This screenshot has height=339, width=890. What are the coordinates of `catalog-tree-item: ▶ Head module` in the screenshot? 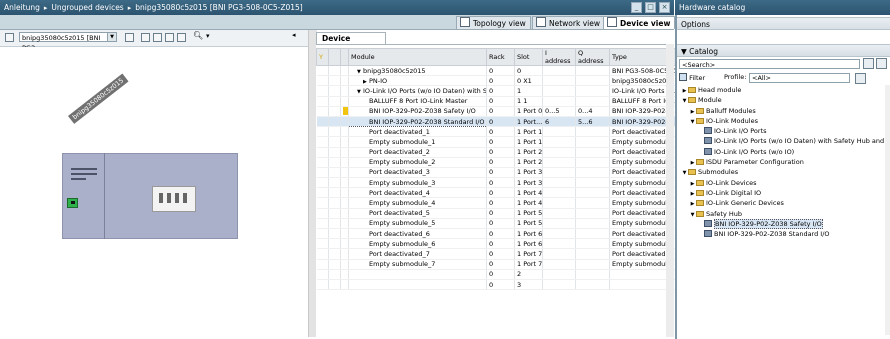 It's located at (783, 90).